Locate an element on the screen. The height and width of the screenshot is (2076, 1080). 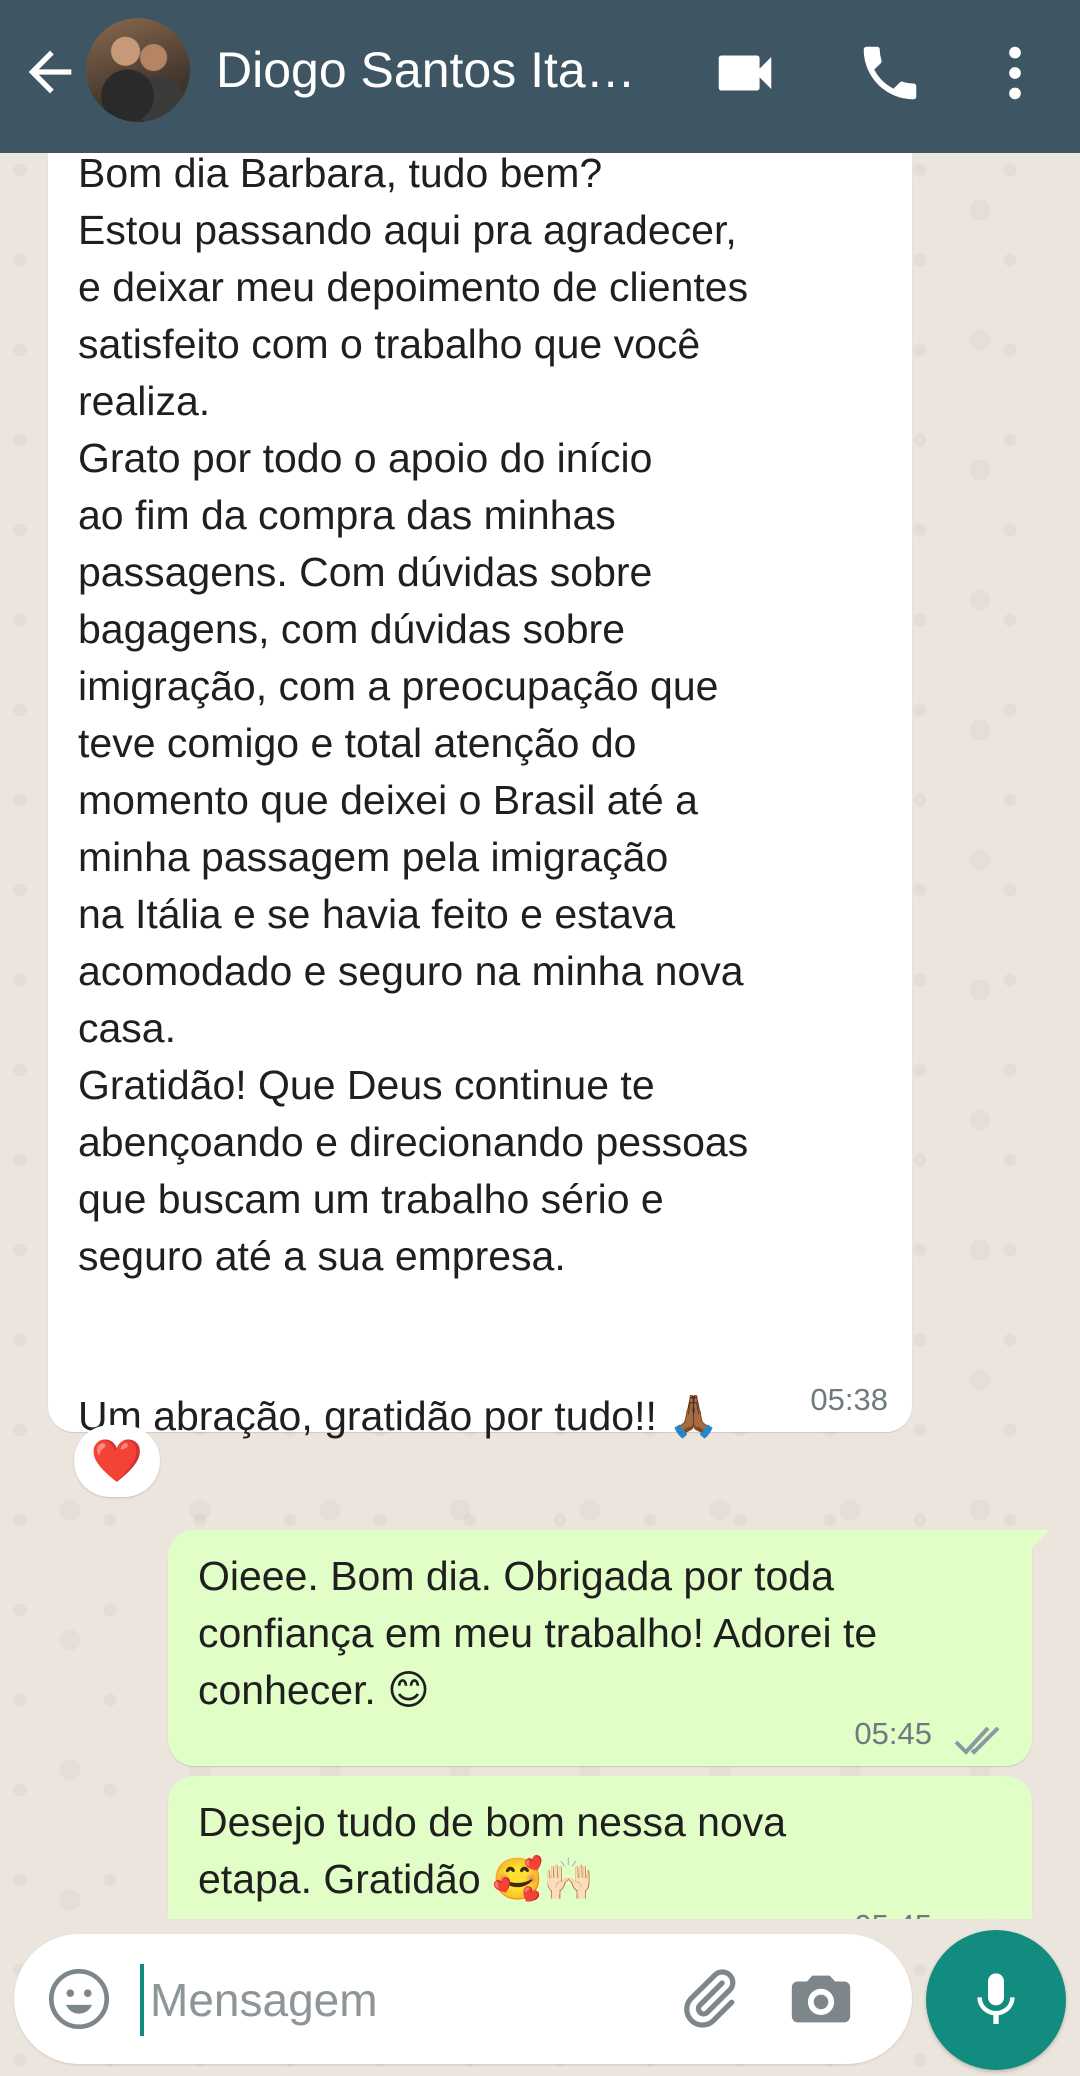
heart-icon: ❤️ is located at coordinates (117, 1460).